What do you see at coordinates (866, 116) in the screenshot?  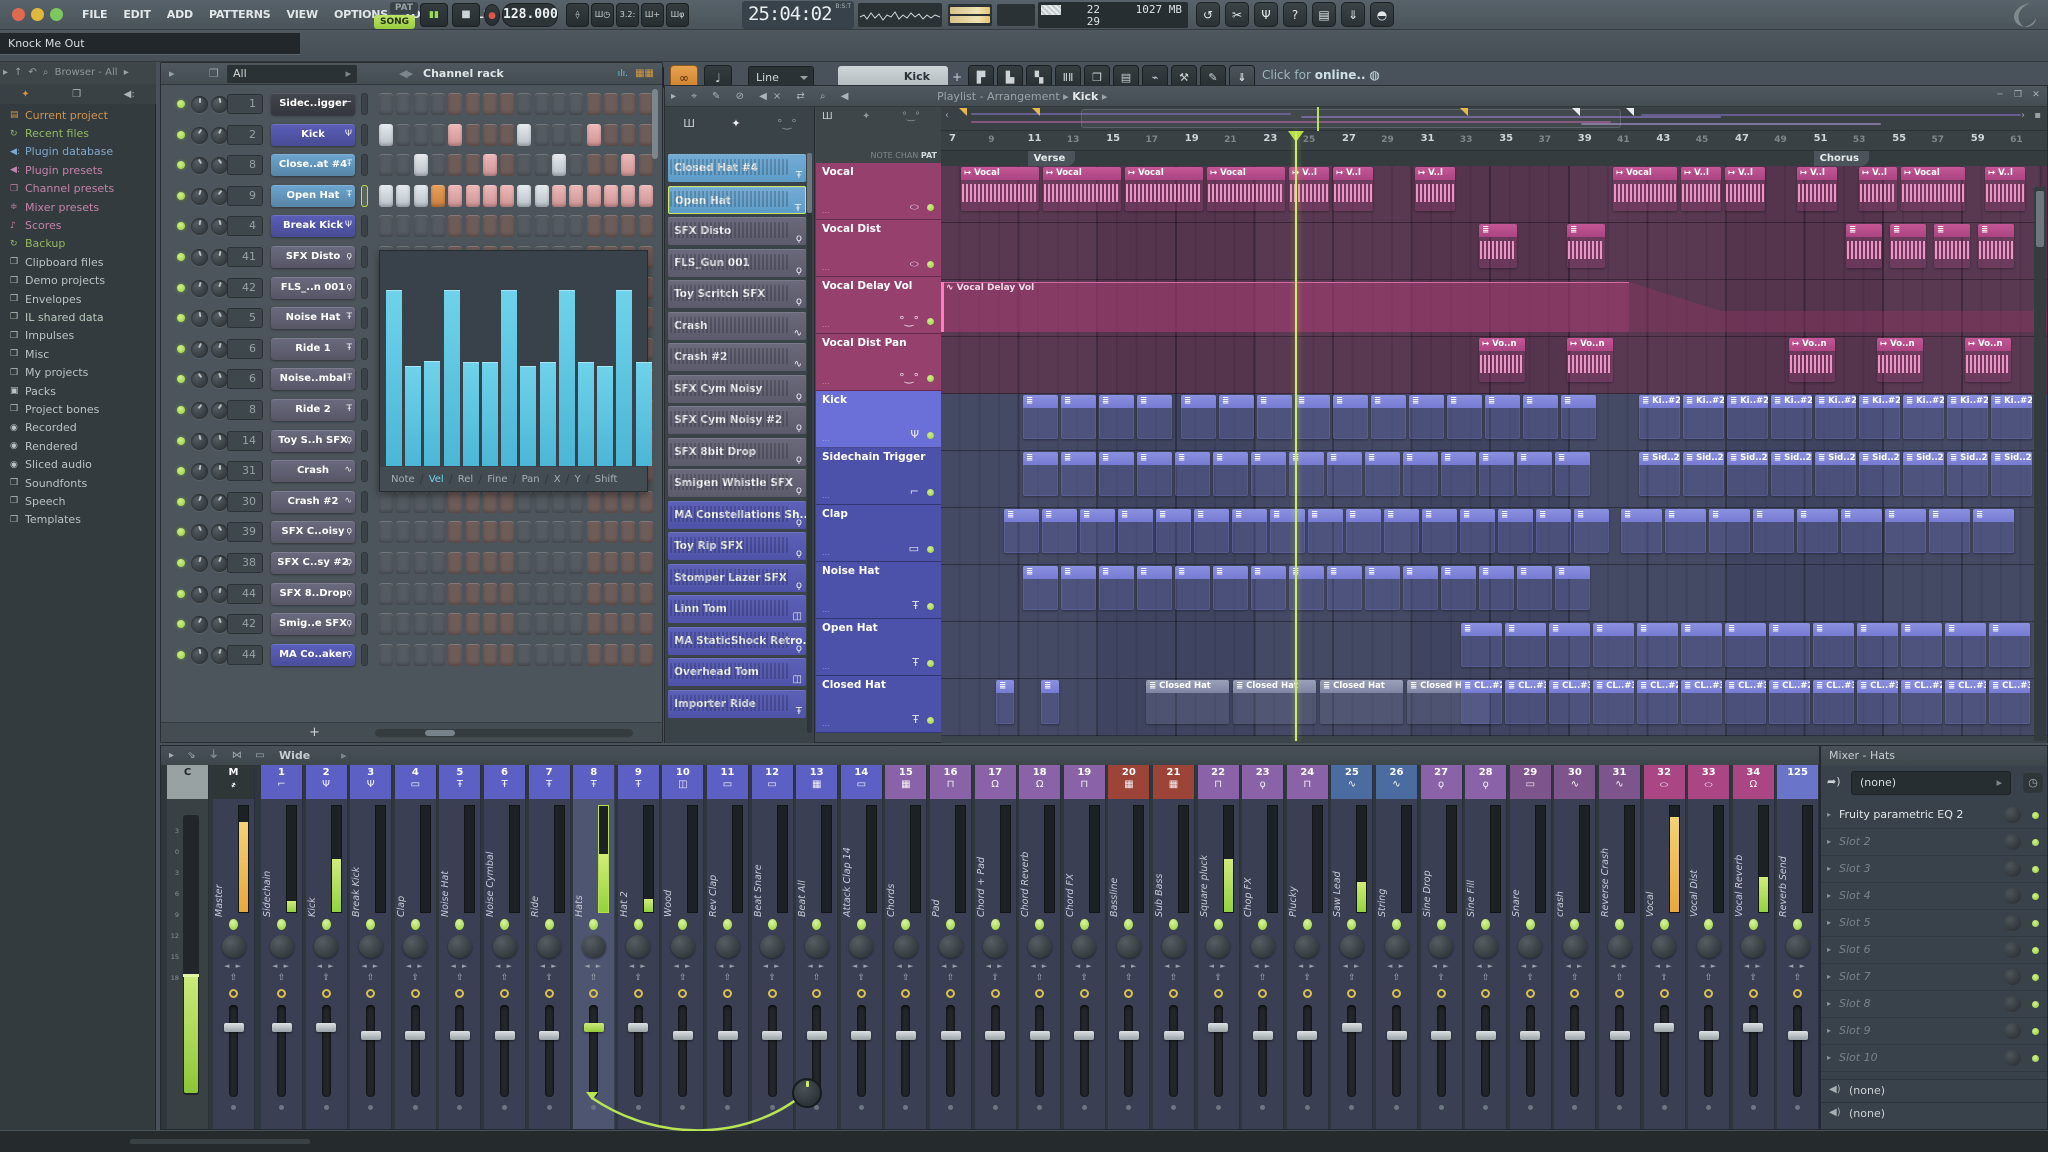 I see `wave-icon: ✦` at bounding box center [866, 116].